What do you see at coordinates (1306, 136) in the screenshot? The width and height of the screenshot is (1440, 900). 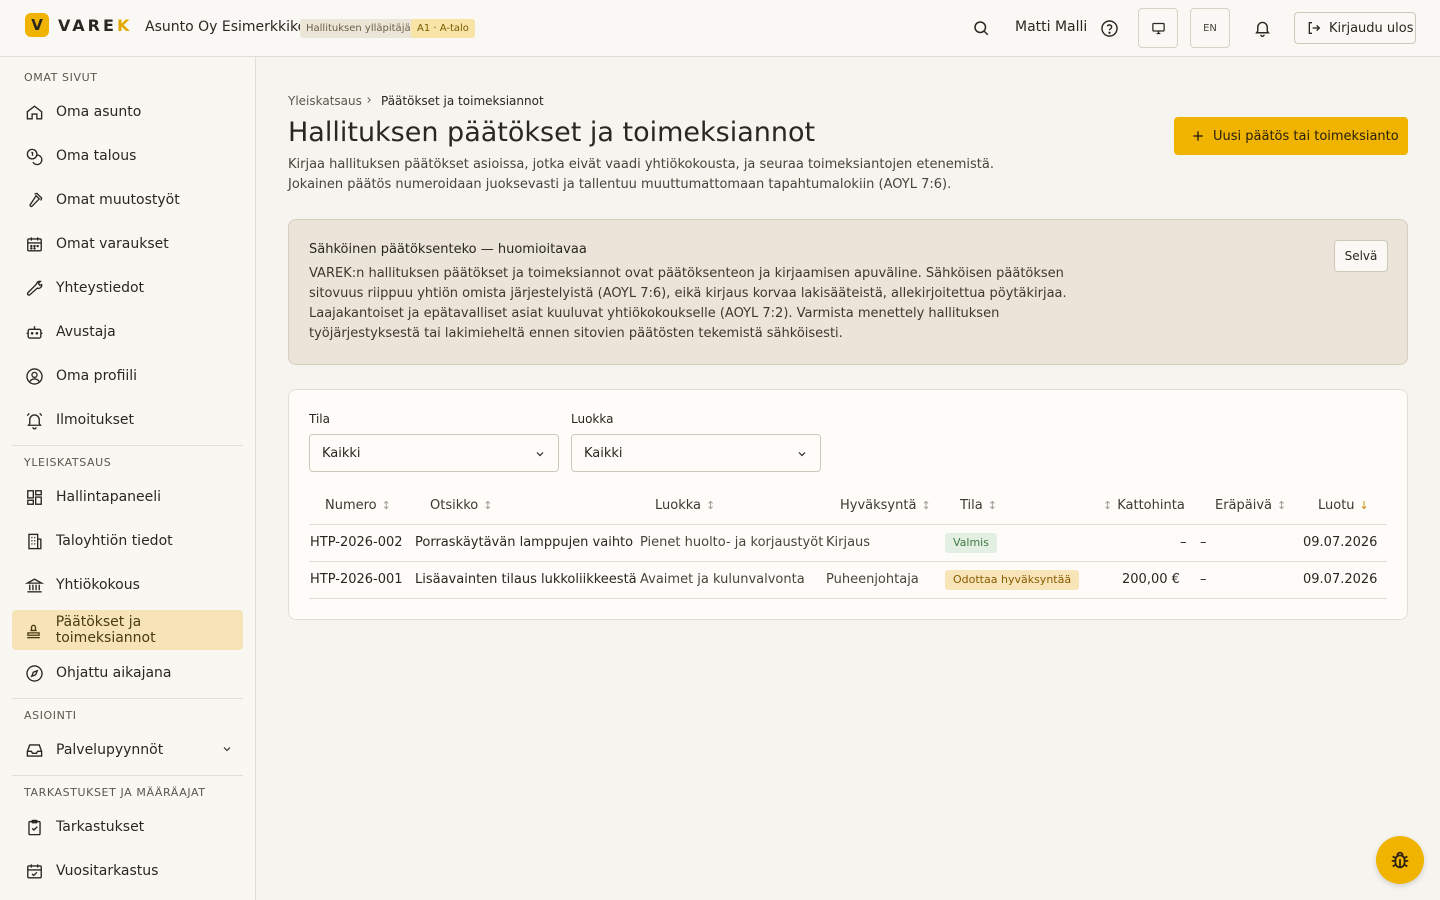 I see `new-decision-label: Uusi päätös tai toimeksianto` at bounding box center [1306, 136].